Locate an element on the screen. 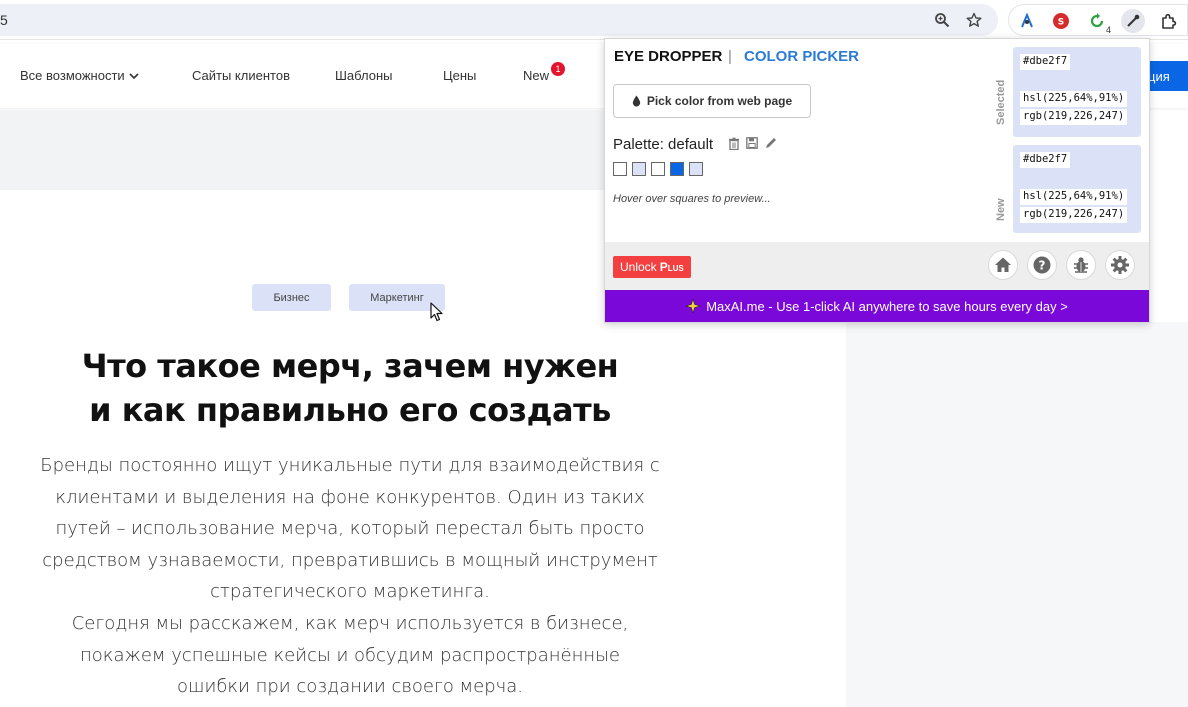  sparkle-icon is located at coordinates (693, 306).